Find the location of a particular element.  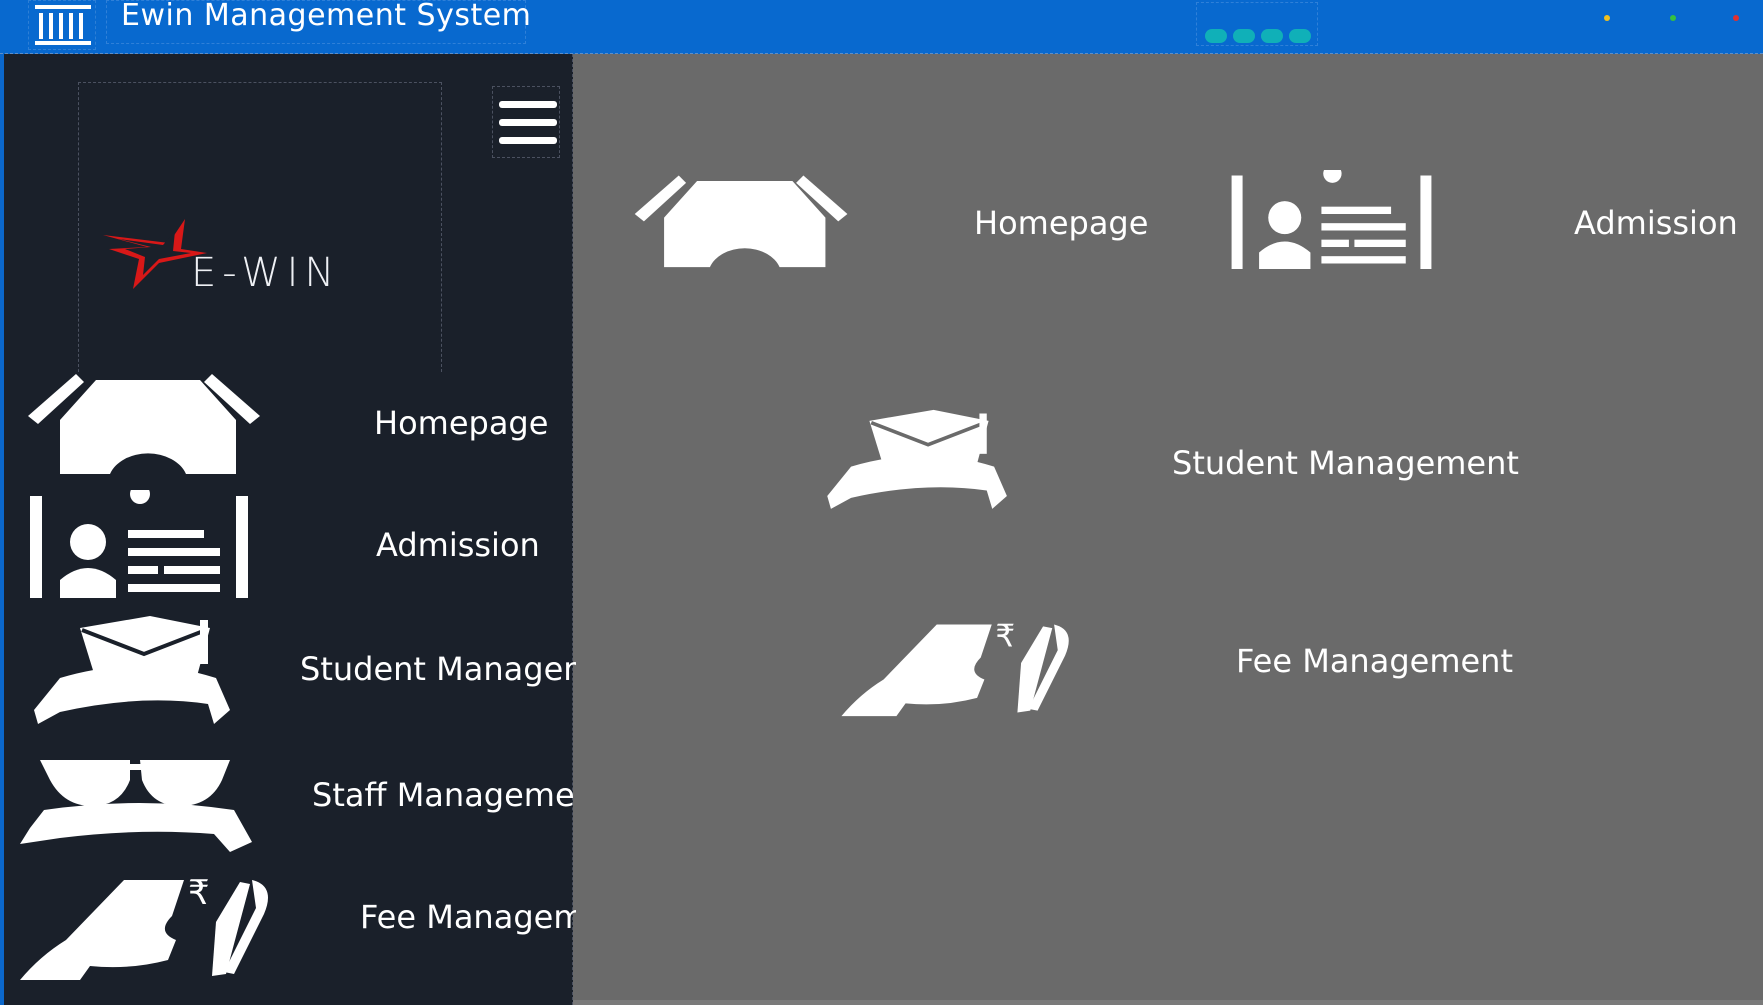

hamburger-menu-button is located at coordinates (526, 122).